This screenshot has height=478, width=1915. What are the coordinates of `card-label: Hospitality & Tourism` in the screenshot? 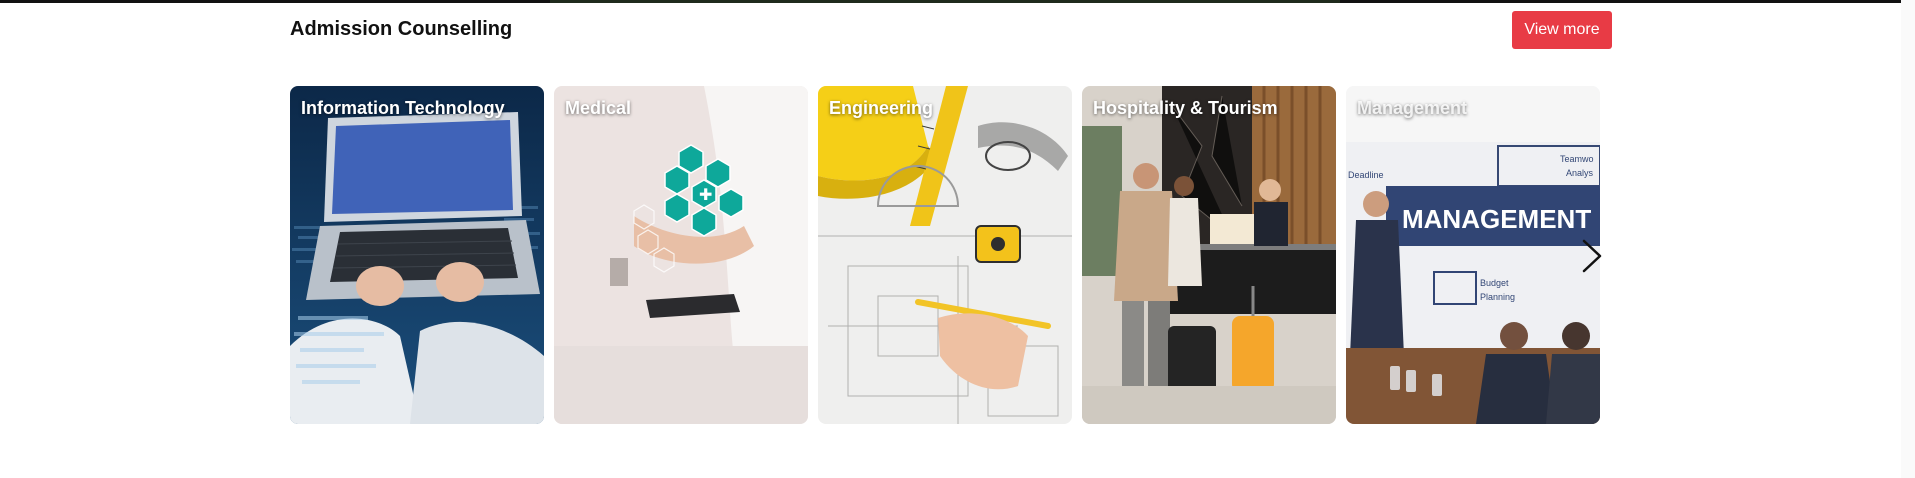 It's located at (1185, 108).